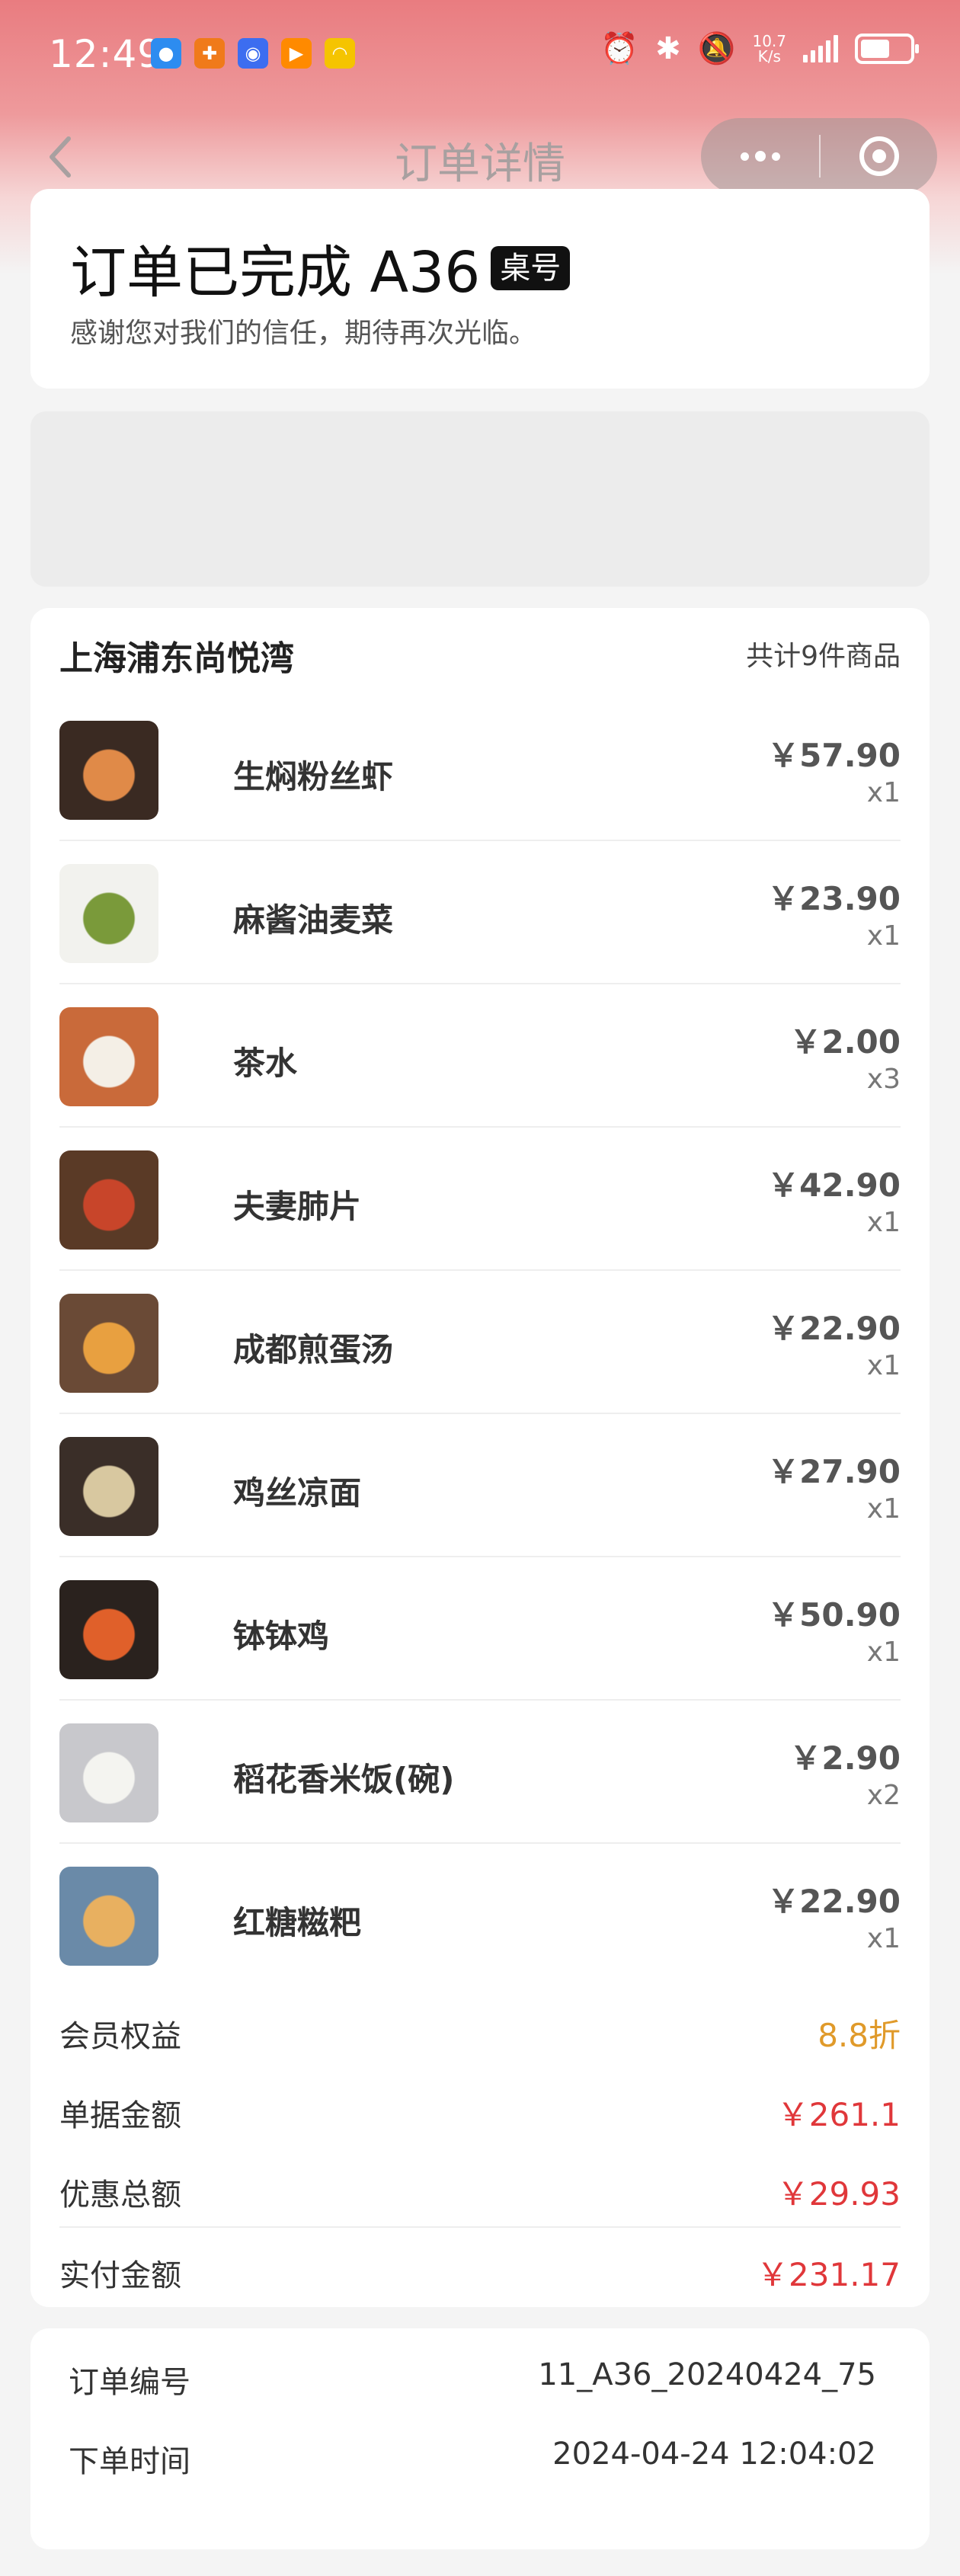  Describe the element at coordinates (834, 1185) in the screenshot. I see `item-price: ￥42.90` at that location.